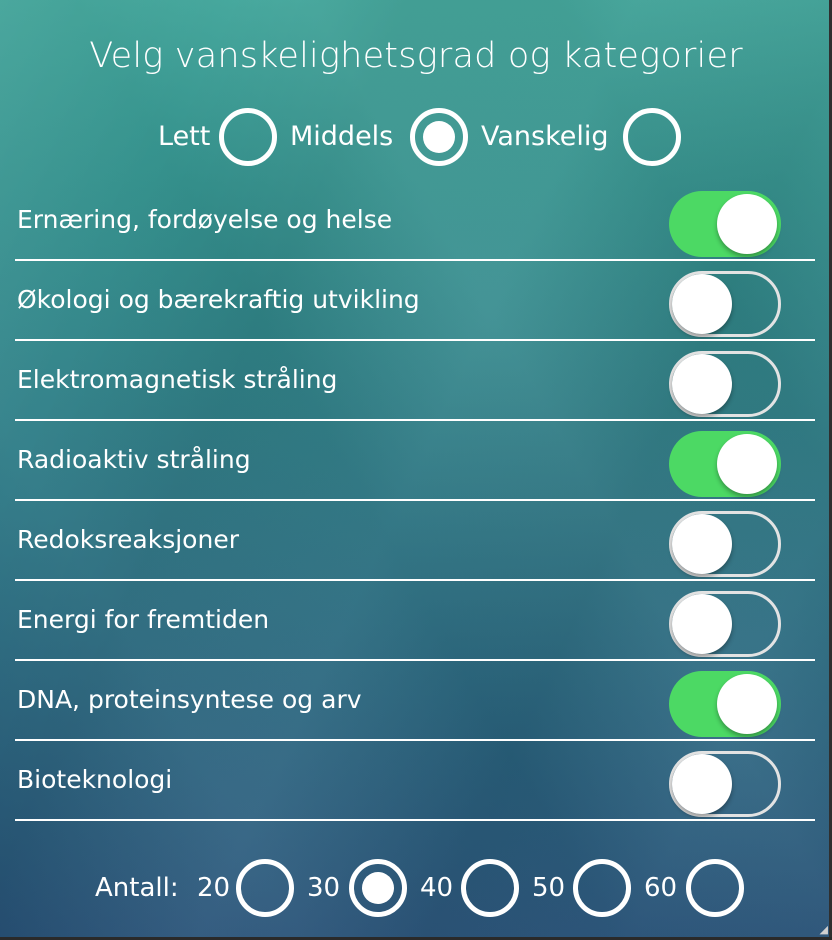 Image resolution: width=832 pixels, height=940 pixels. Describe the element at coordinates (415, 461) in the screenshot. I see `category-row-radioaktiv: Radioaktiv stråling` at that location.